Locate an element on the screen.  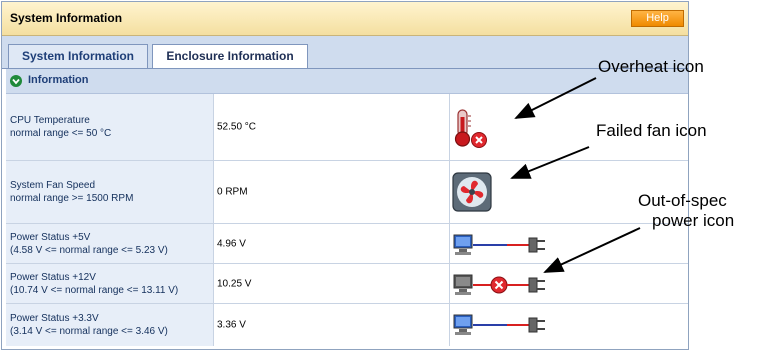
callout-arrows is located at coordinates (575, 175).